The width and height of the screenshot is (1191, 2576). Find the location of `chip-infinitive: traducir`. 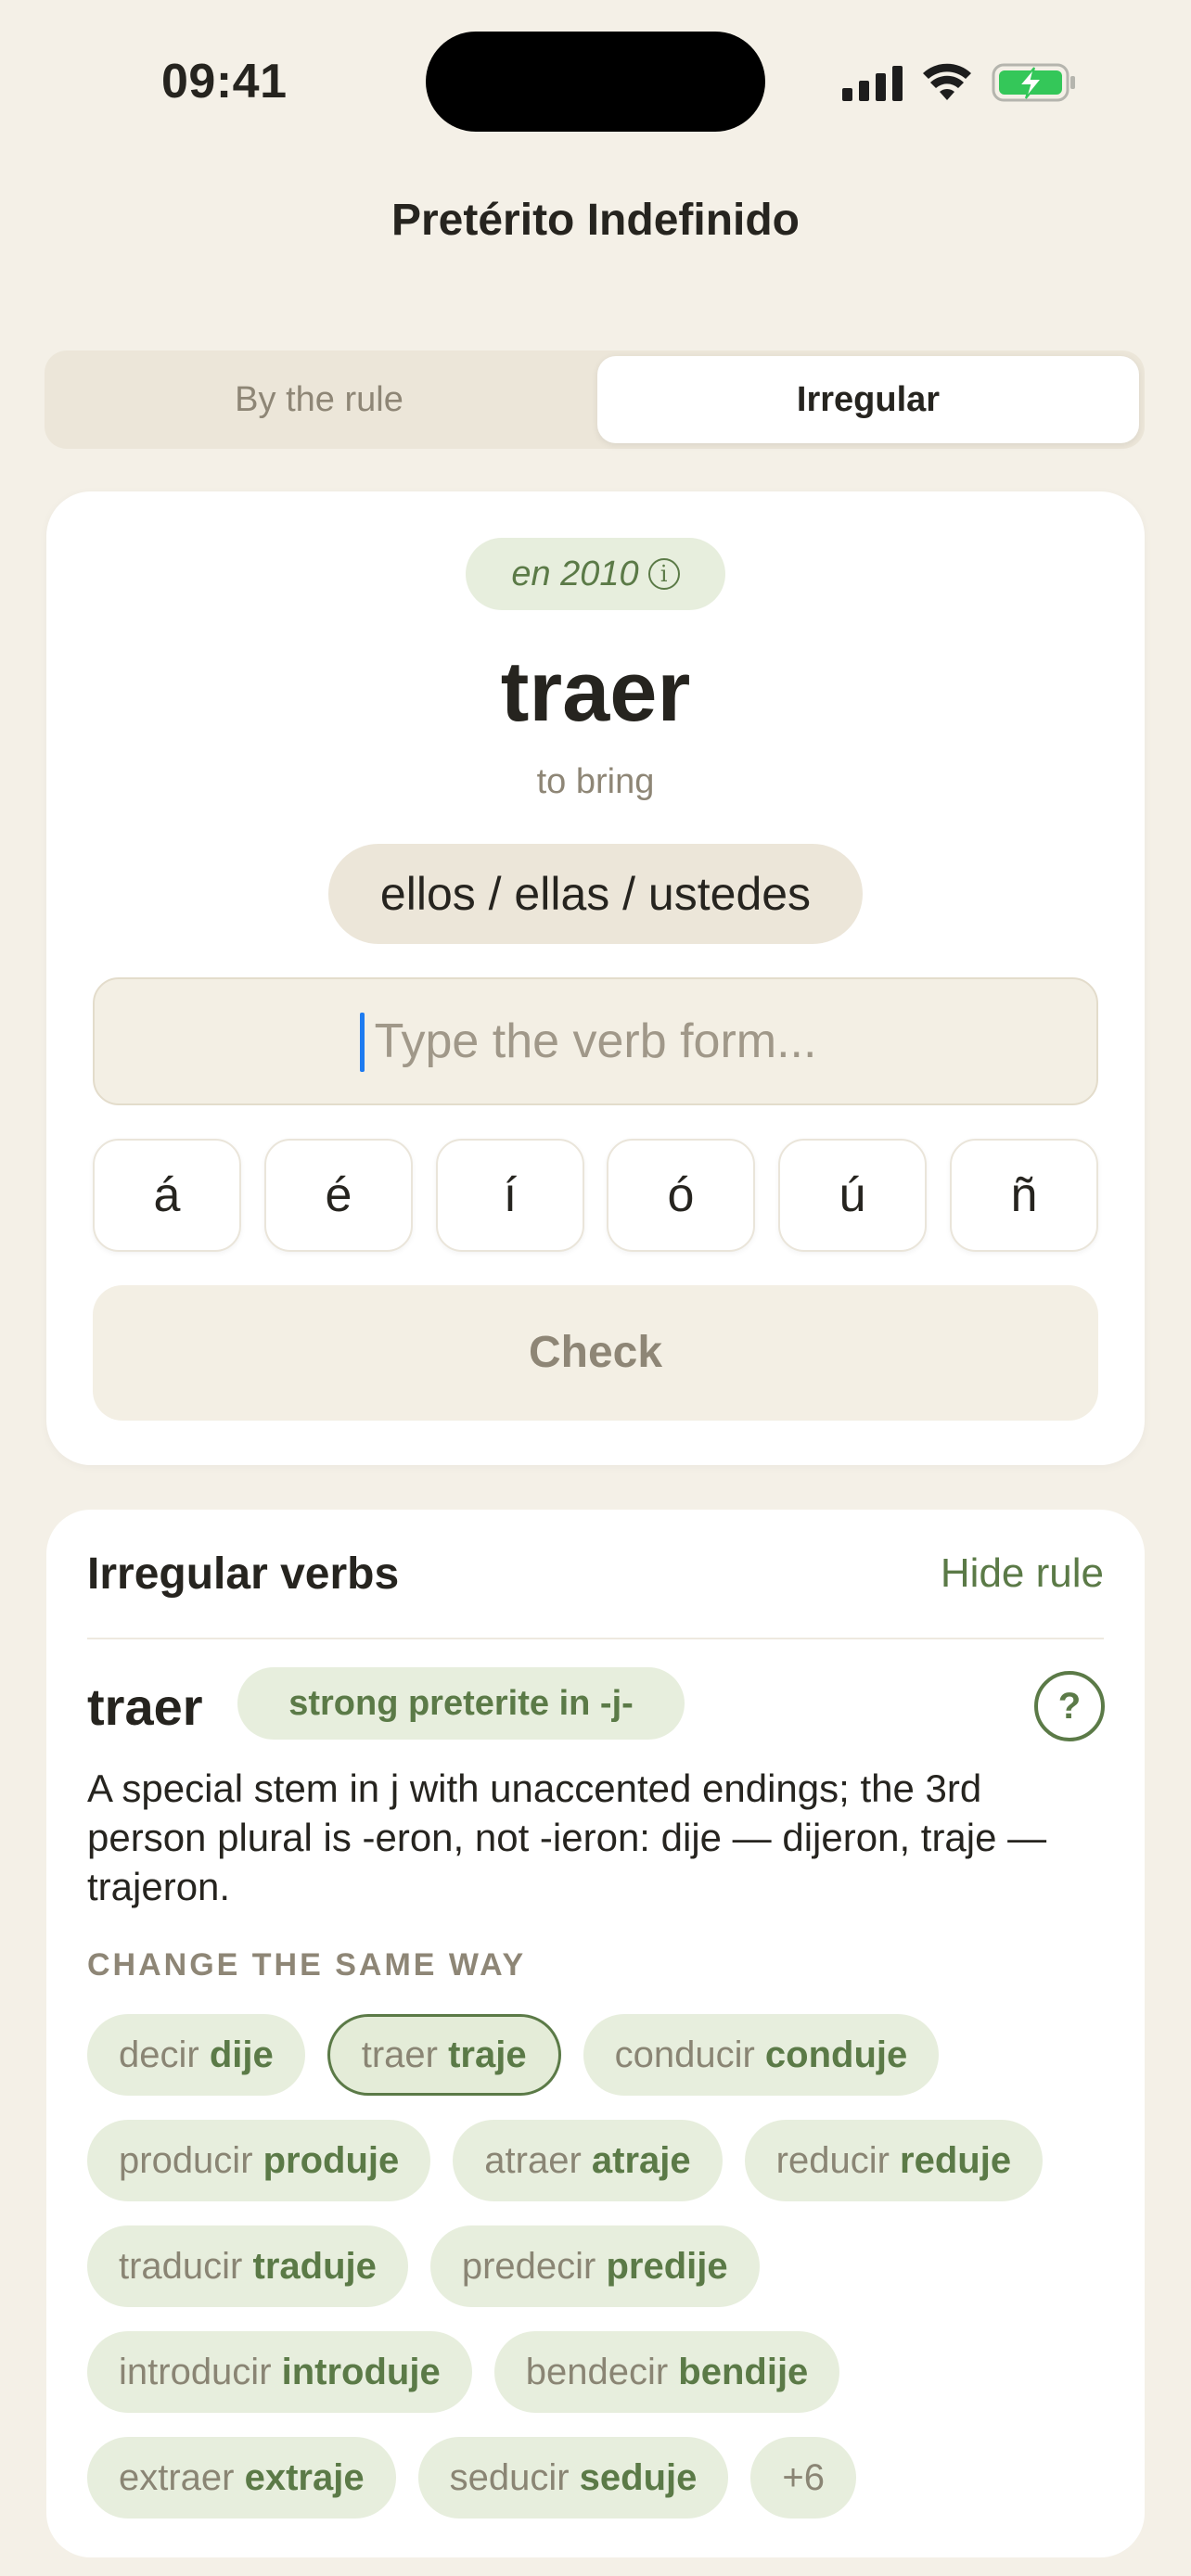

chip-infinitive: traducir is located at coordinates (186, 2266).